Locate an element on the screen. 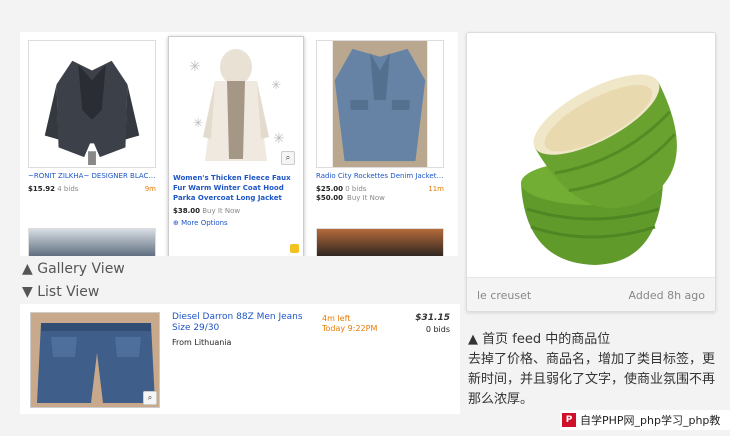  gallery-view-label: ▲ Gallery View is located at coordinates (73, 269).